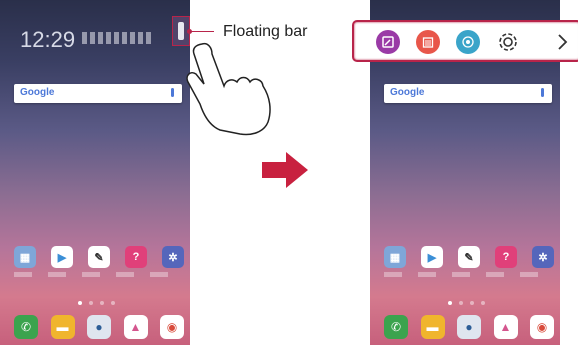 The width and height of the screenshot is (578, 345). What do you see at coordinates (428, 42) in the screenshot?
I see `calendar-icon` at bounding box center [428, 42].